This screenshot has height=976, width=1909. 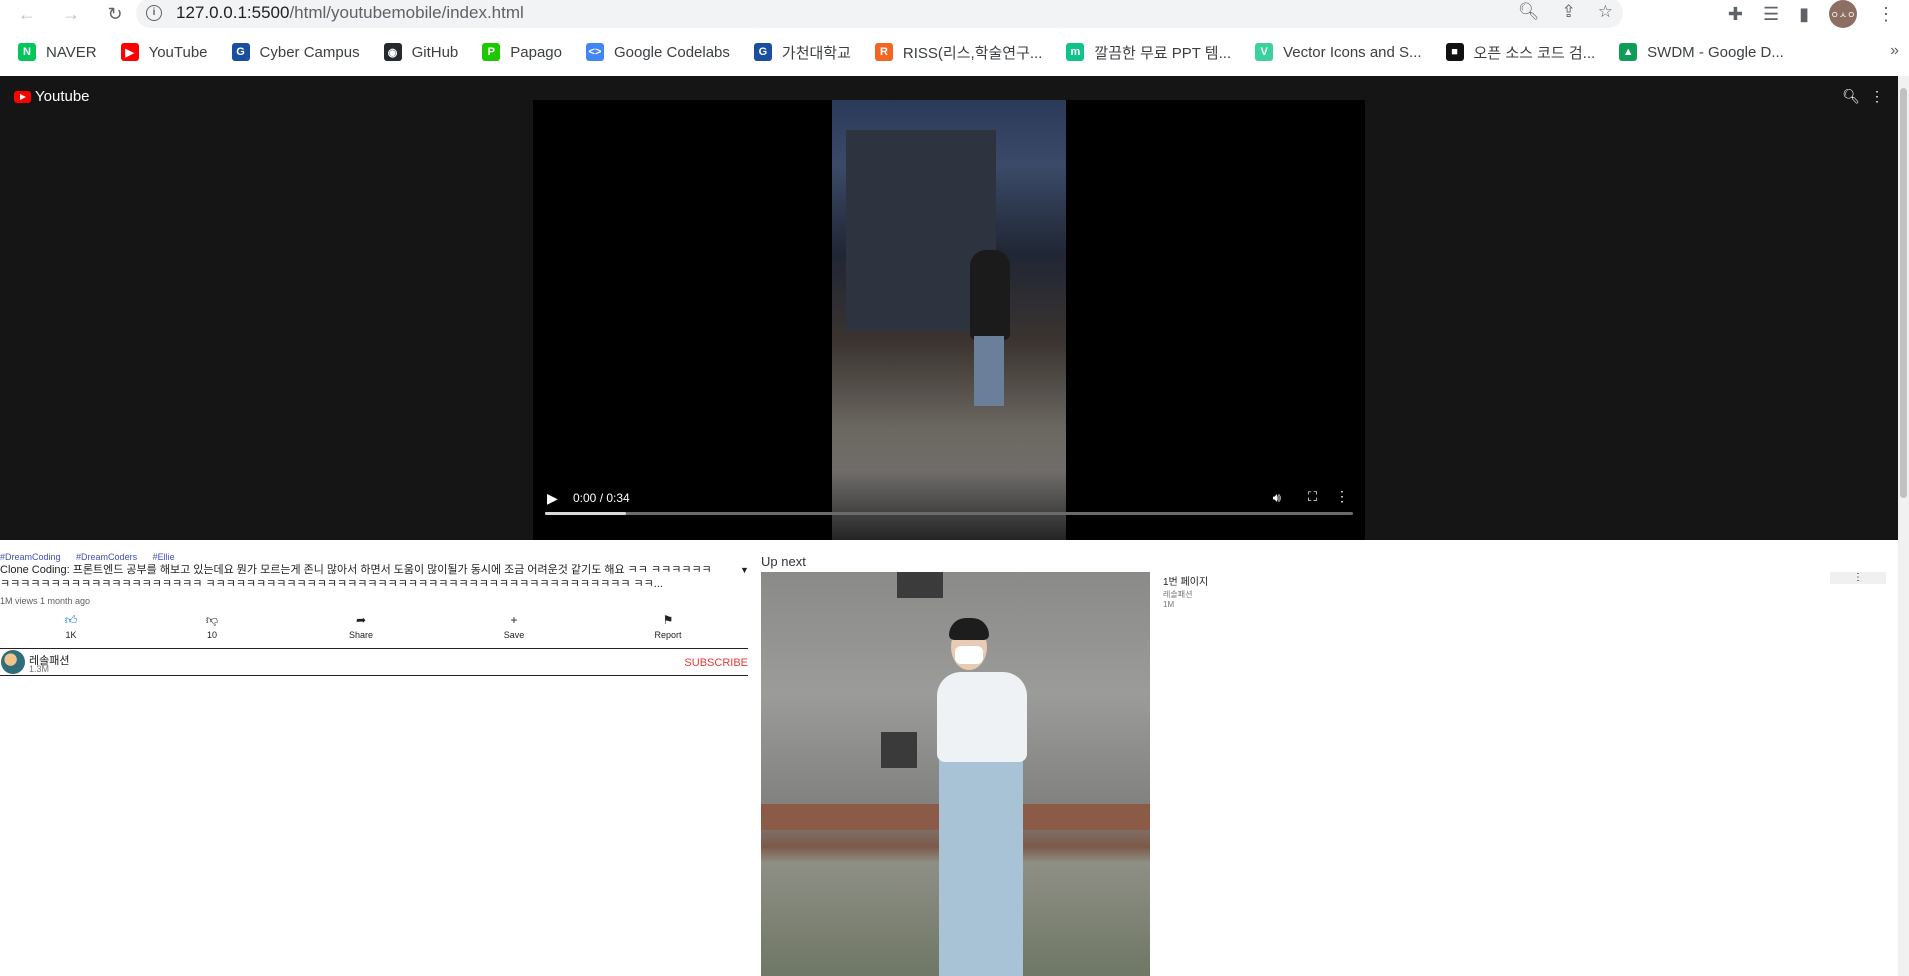 What do you see at coordinates (392, 52) in the screenshot?
I see `github-icon: ◉` at bounding box center [392, 52].